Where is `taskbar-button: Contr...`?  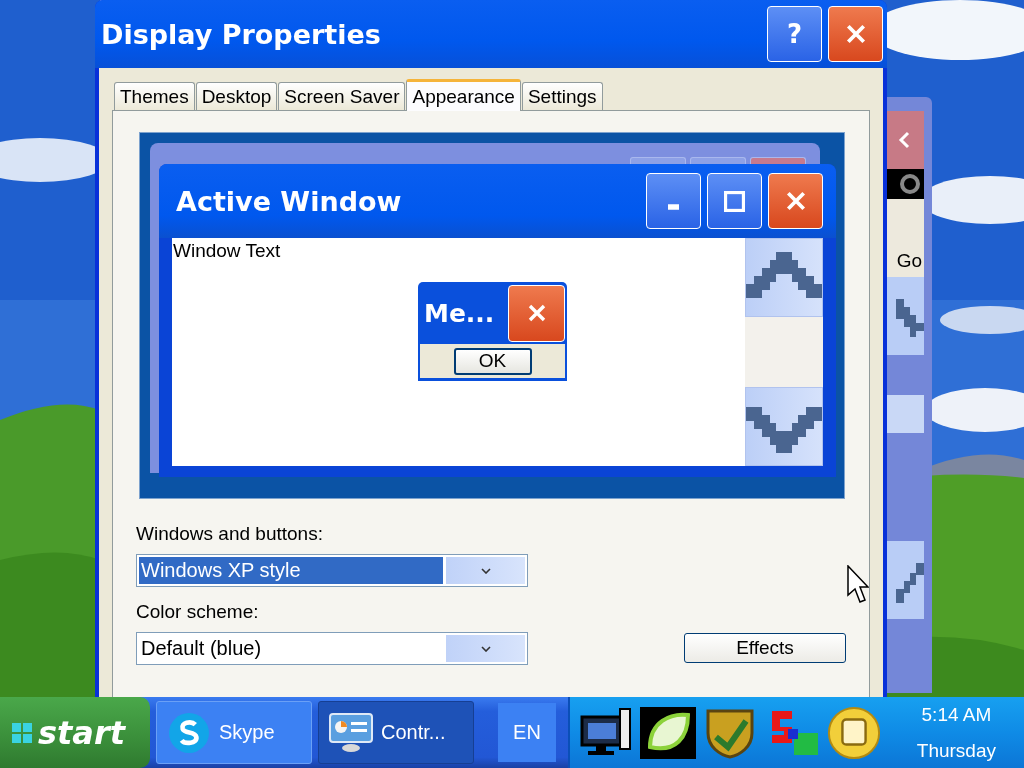
taskbar-button: Contr... is located at coordinates (396, 732).